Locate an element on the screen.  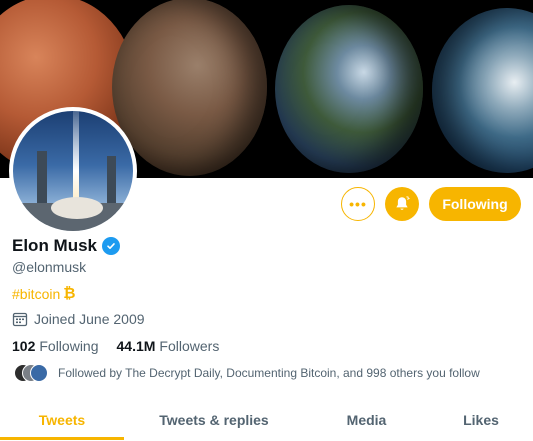
profile-name-row: Elon Musk is located at coordinates (66, 246).